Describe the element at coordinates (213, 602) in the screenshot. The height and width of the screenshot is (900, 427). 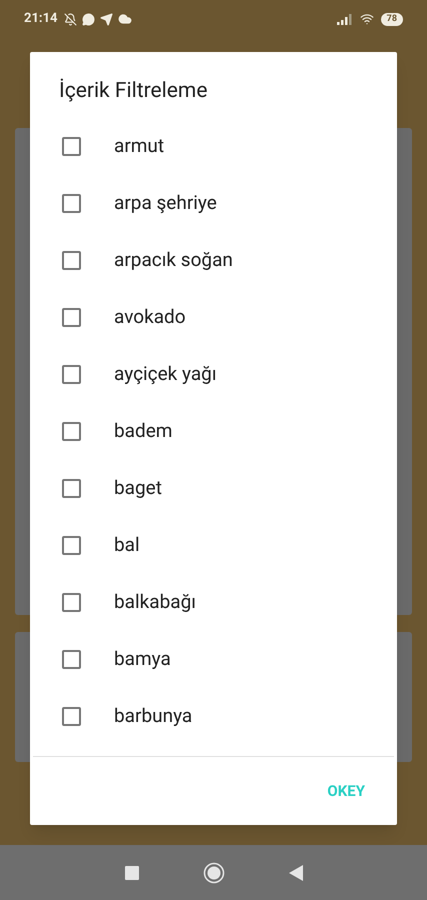
I see `checkbox-row: balkabağı` at that location.